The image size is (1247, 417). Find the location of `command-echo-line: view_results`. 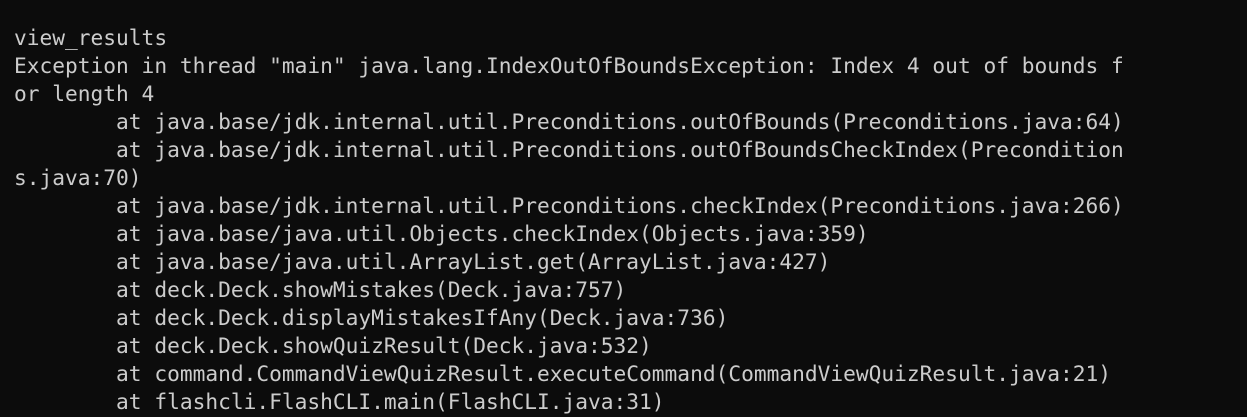

command-echo-line: view_results is located at coordinates (91, 37).